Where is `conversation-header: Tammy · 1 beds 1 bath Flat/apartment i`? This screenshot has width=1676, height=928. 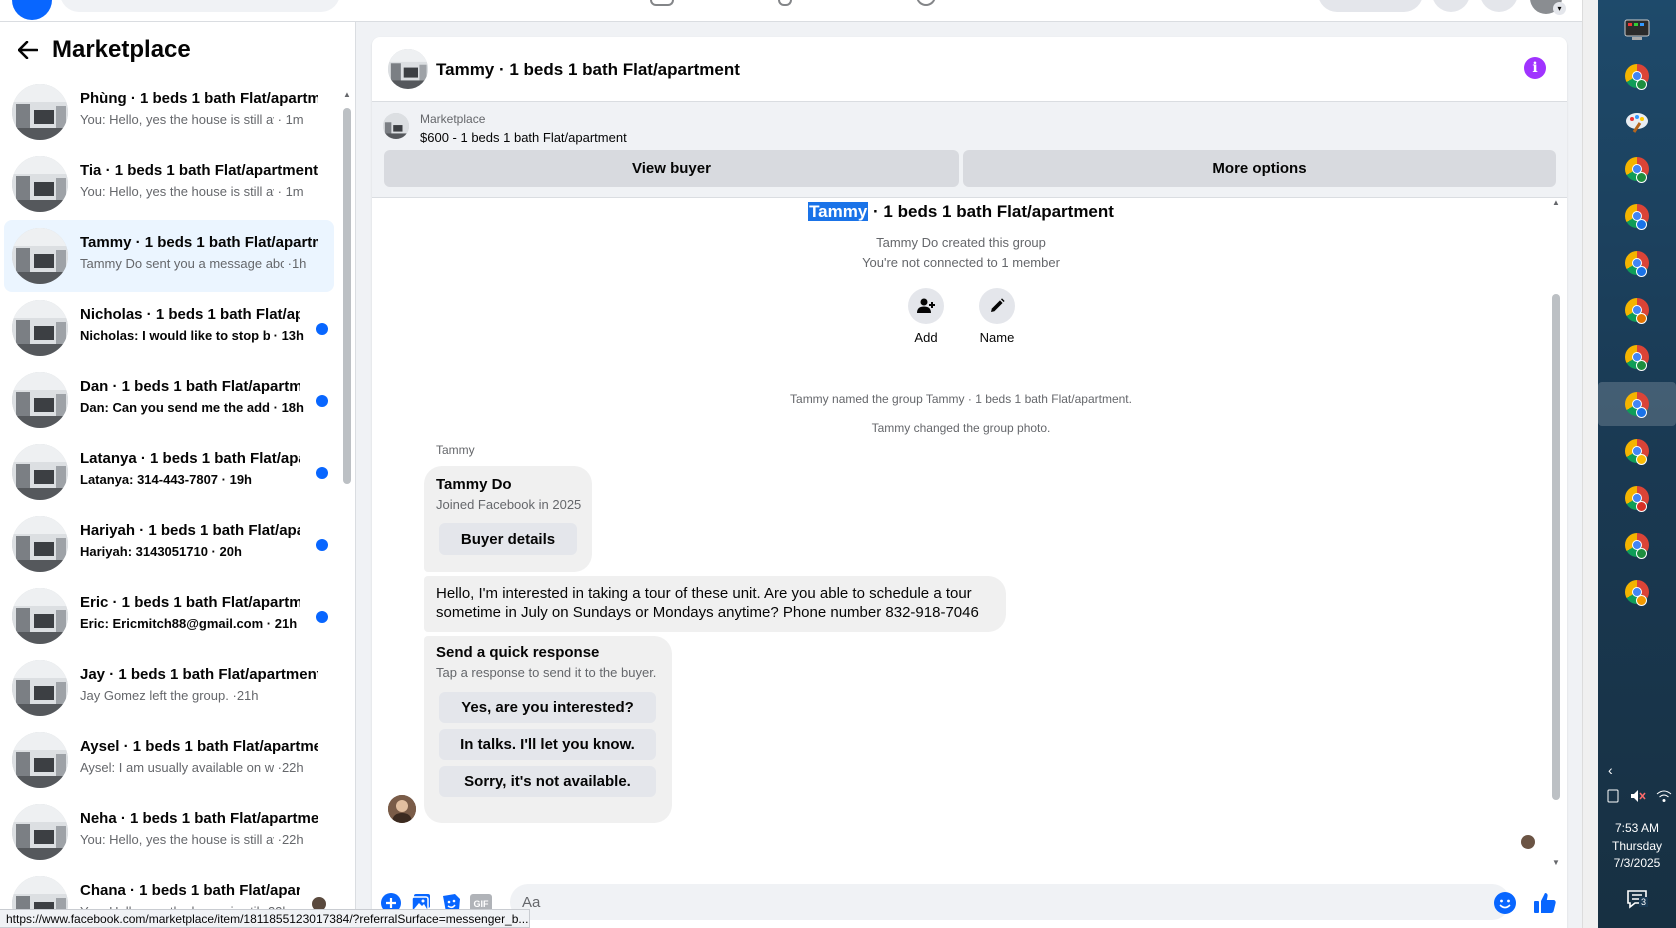 conversation-header: Tammy · 1 beds 1 bath Flat/apartment i is located at coordinates (969, 69).